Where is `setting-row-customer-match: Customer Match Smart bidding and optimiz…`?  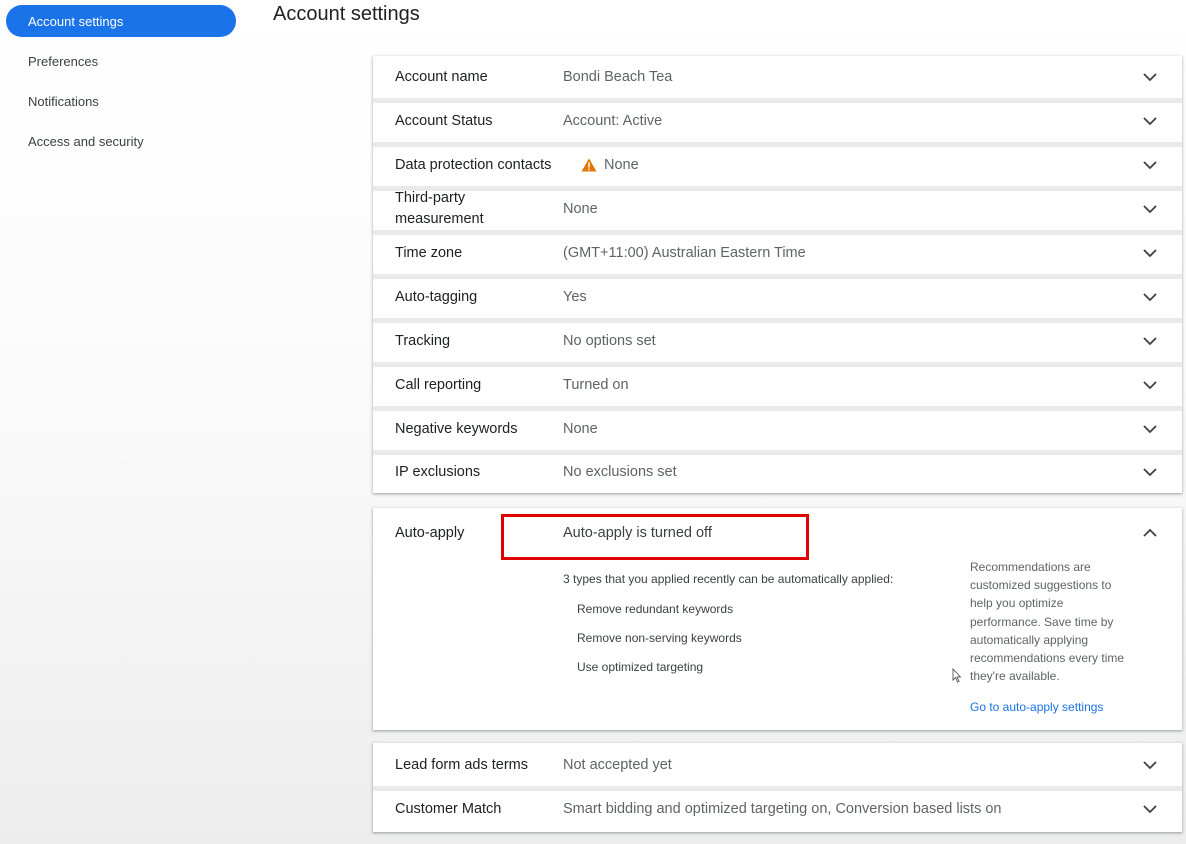
setting-row-customer-match: Customer Match Smart bidding and optimiz… is located at coordinates (777, 809).